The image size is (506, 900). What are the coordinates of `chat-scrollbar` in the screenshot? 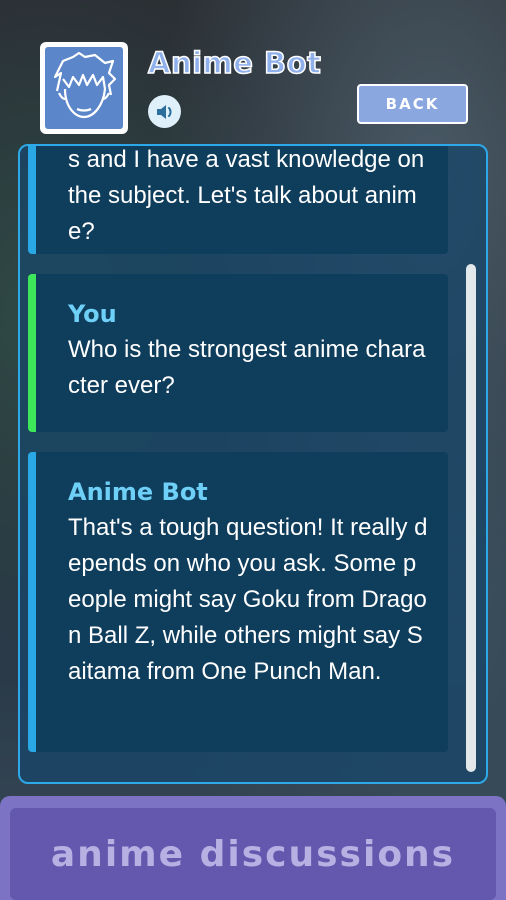 It's located at (471, 518).